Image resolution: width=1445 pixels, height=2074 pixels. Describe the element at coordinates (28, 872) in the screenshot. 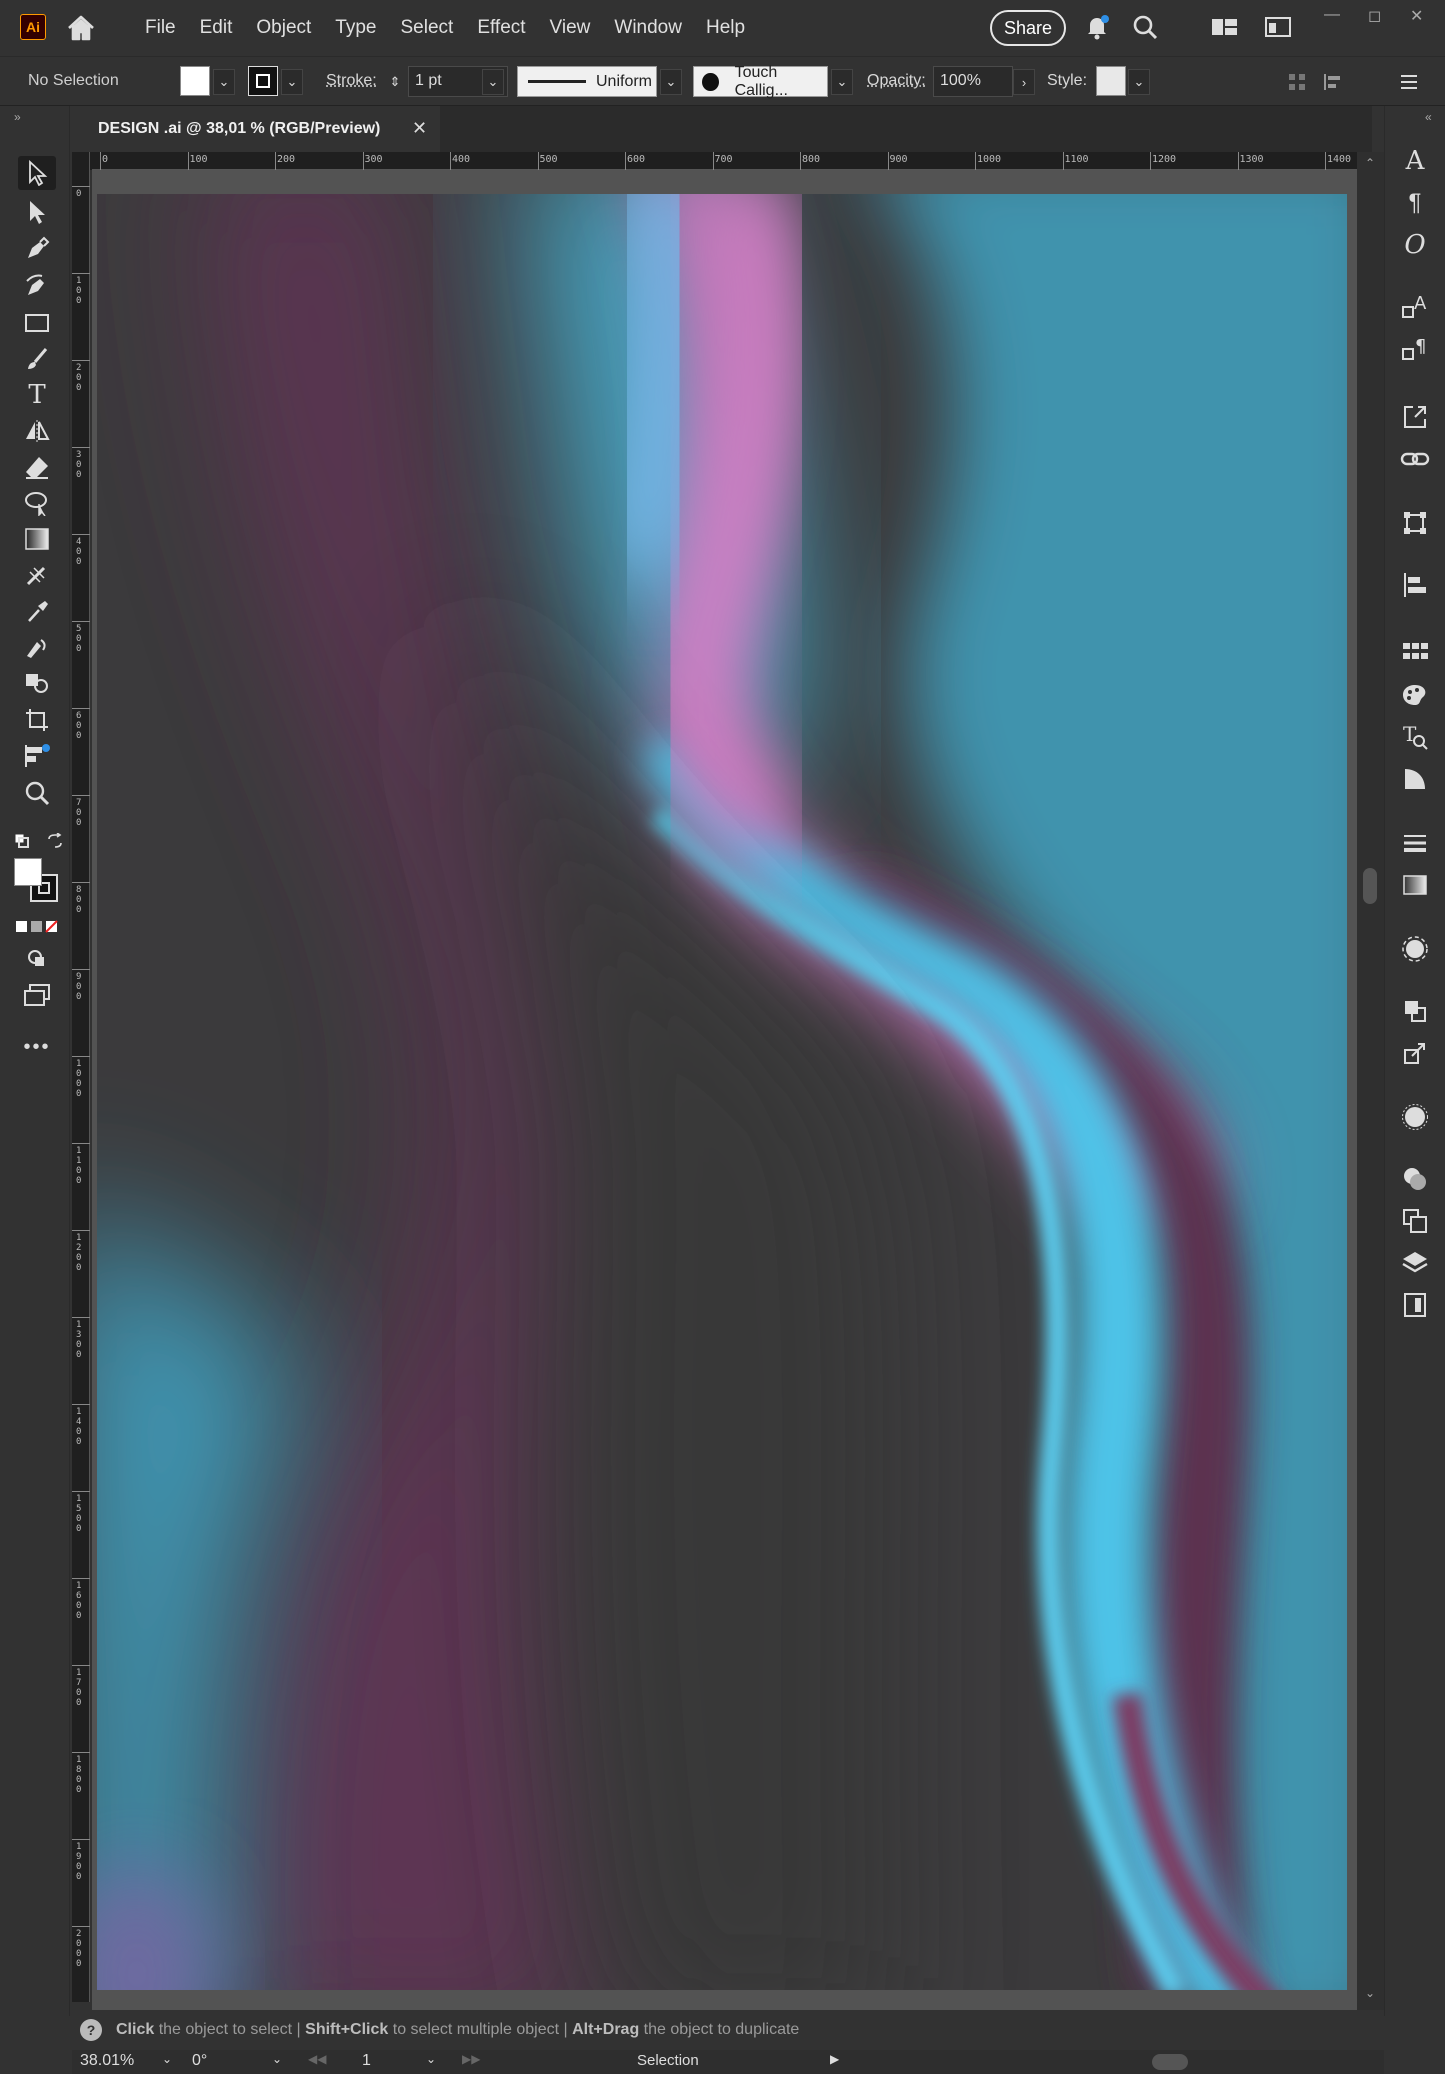

I see `fill-color-swatch` at that location.